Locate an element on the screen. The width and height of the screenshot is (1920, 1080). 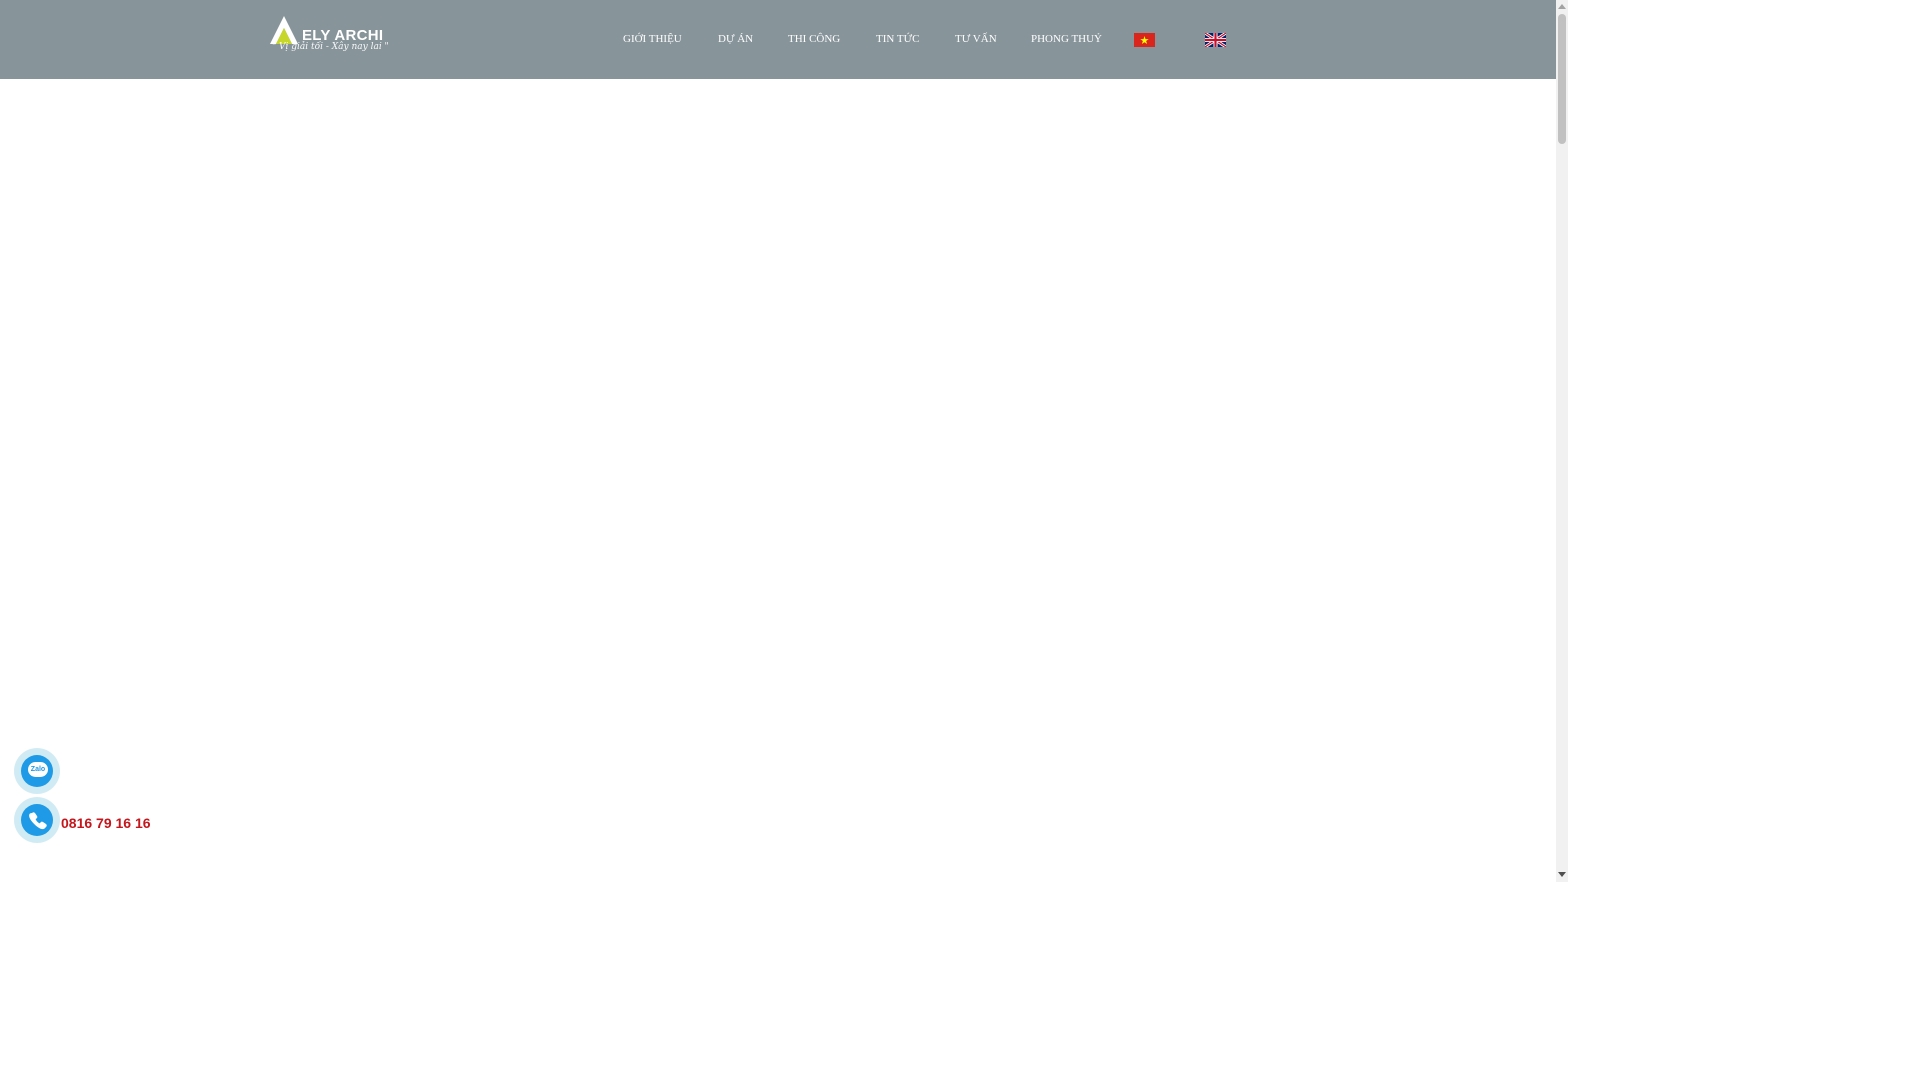
vietnam-flag-icon is located at coordinates (1144, 40).